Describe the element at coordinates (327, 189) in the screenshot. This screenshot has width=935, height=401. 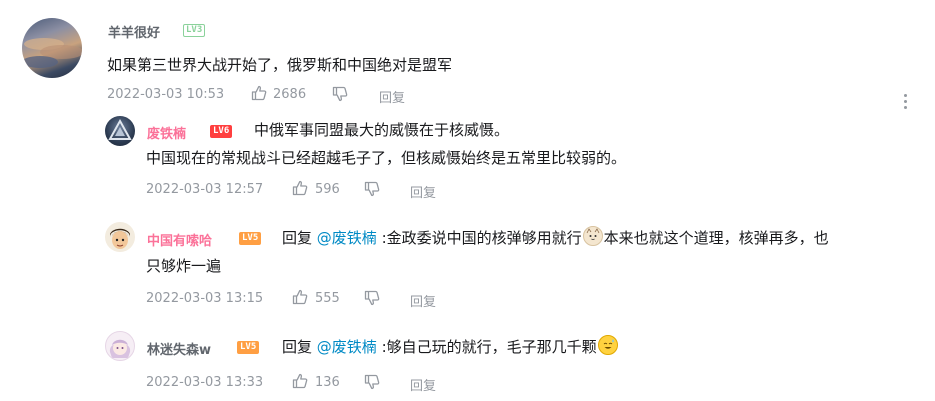
I see `like-count: 596` at that location.